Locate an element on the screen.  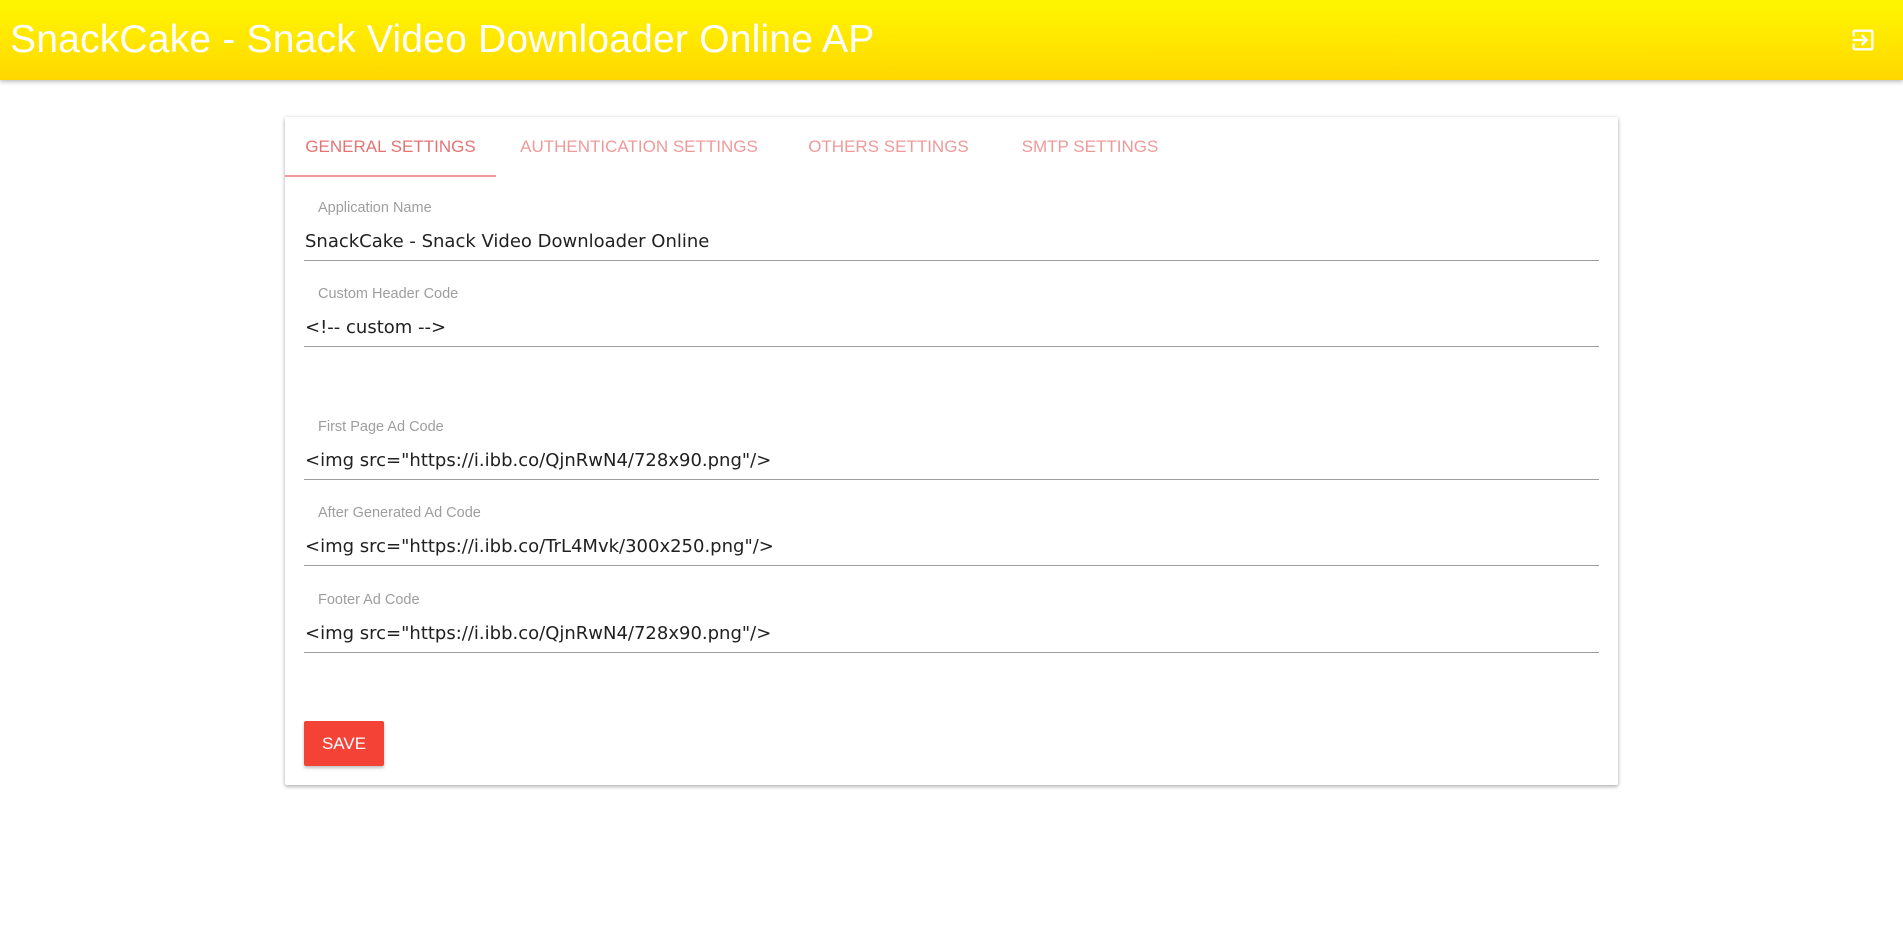
tab-others-settings: OTHERS SETTINGS is located at coordinates (888, 147).